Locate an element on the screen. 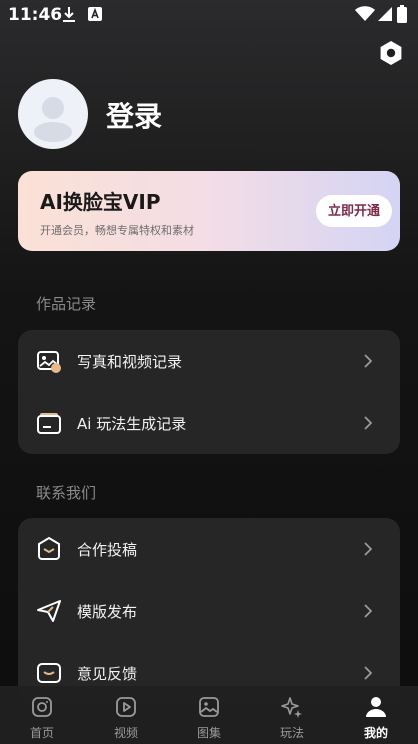  default-avatar-icon is located at coordinates (53, 119).